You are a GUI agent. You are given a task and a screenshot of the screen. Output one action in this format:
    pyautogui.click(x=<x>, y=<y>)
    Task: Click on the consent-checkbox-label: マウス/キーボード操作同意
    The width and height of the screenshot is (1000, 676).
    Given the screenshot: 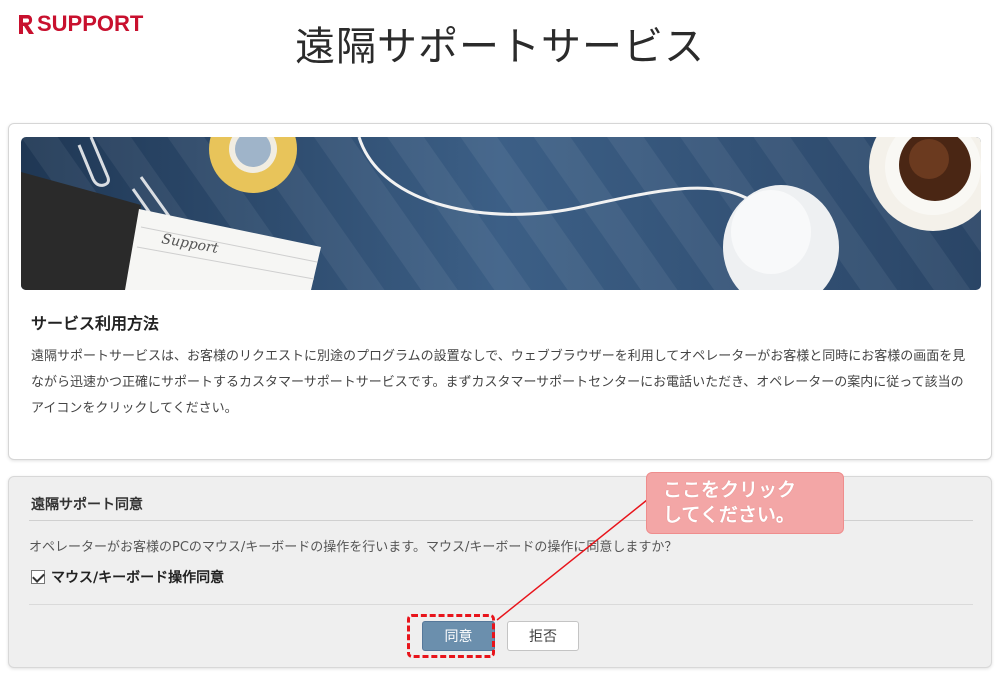 What is the action you would take?
    pyautogui.click(x=137, y=577)
    